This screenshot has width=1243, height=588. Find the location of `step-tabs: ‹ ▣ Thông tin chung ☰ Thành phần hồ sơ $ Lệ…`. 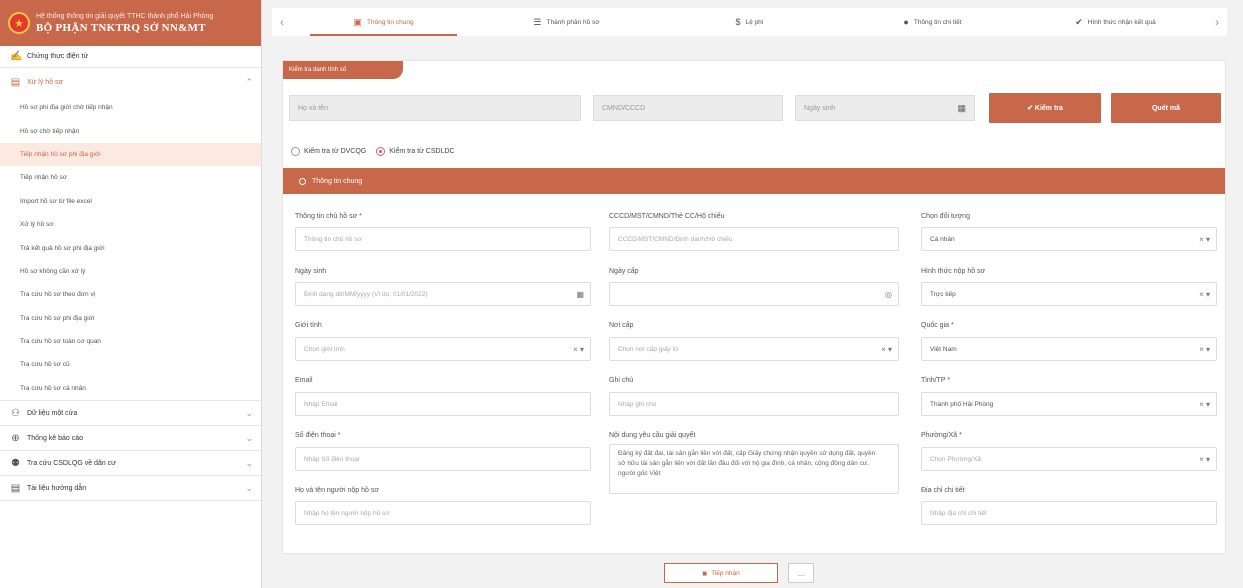

step-tabs: ‹ ▣ Thông tin chung ☰ Thành phần hồ sơ $ Lệ… is located at coordinates (749, 22).